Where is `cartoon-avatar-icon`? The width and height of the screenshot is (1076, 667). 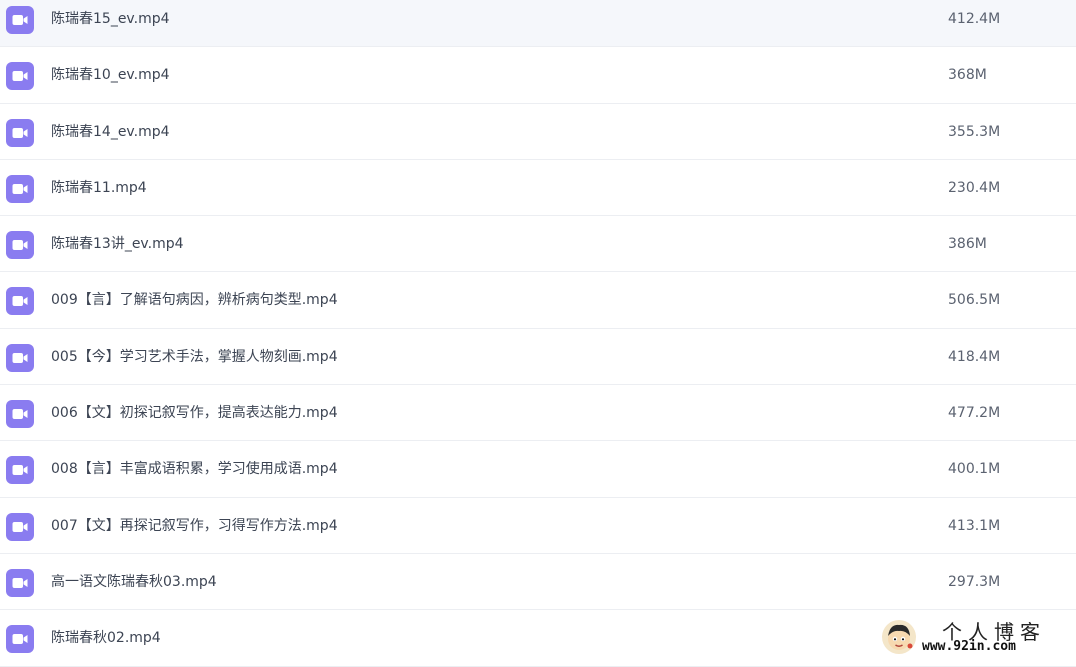 cartoon-avatar-icon is located at coordinates (899, 637).